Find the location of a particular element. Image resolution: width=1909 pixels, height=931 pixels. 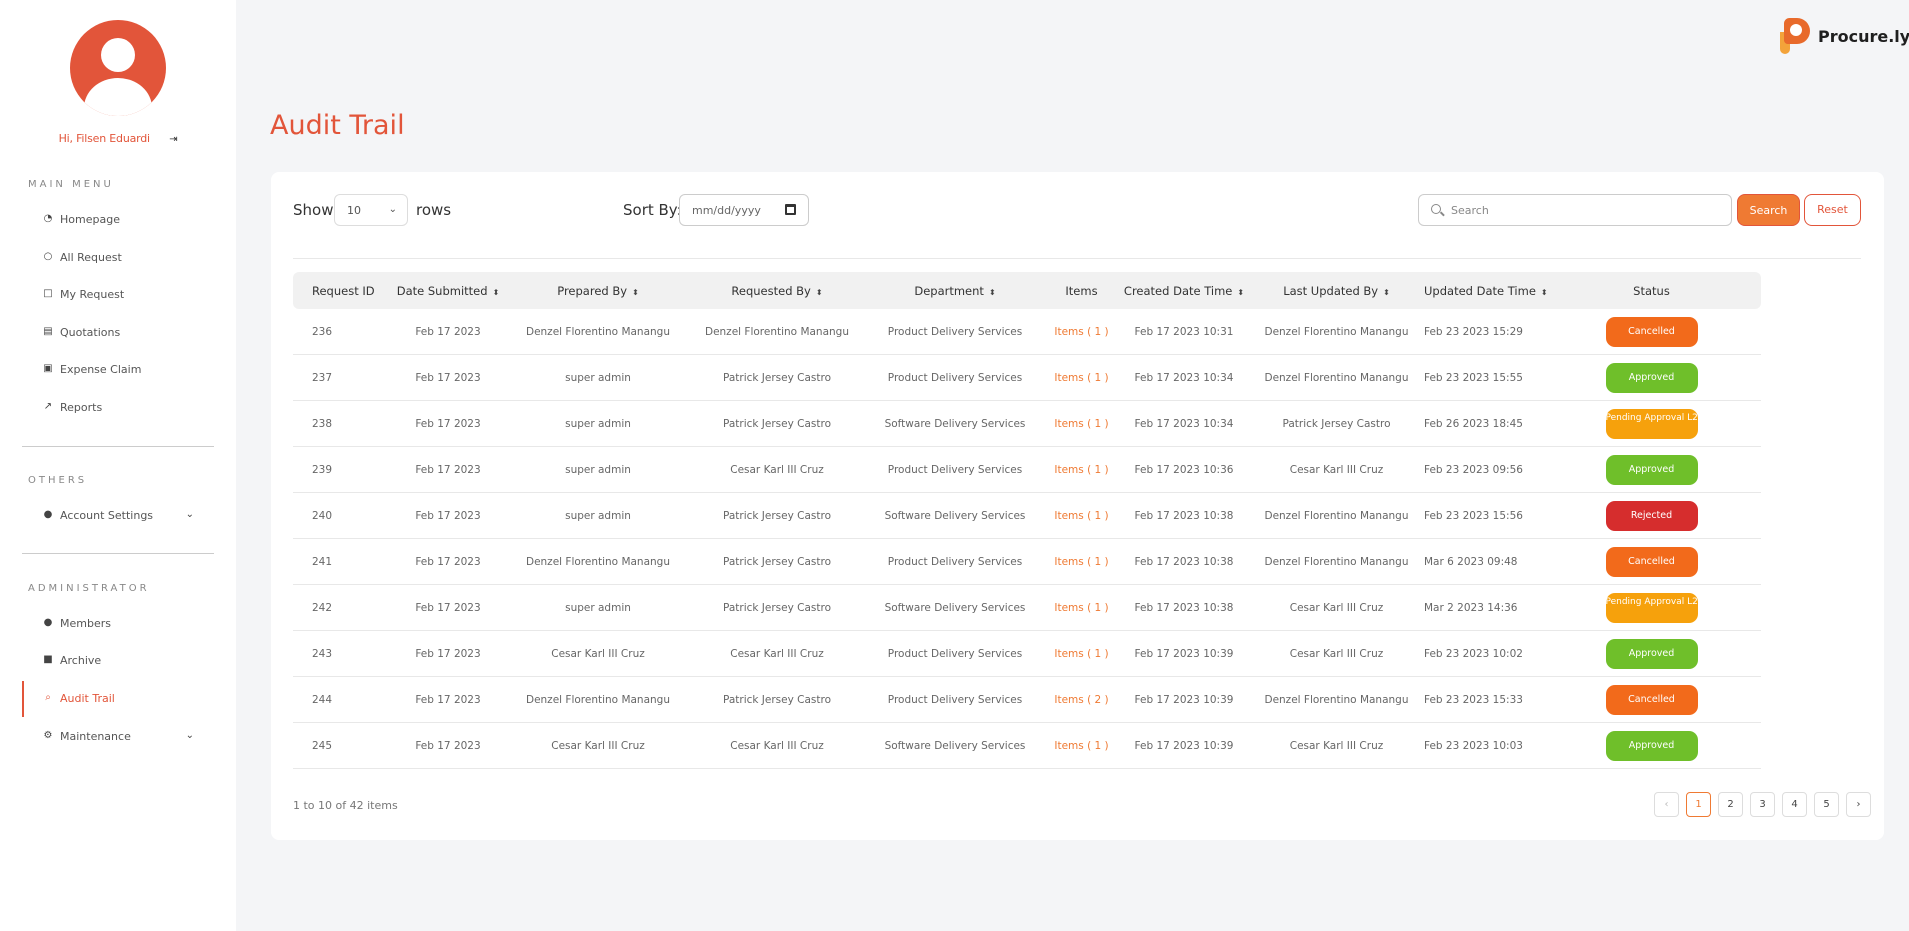

search-input: Search is located at coordinates (1575, 210).